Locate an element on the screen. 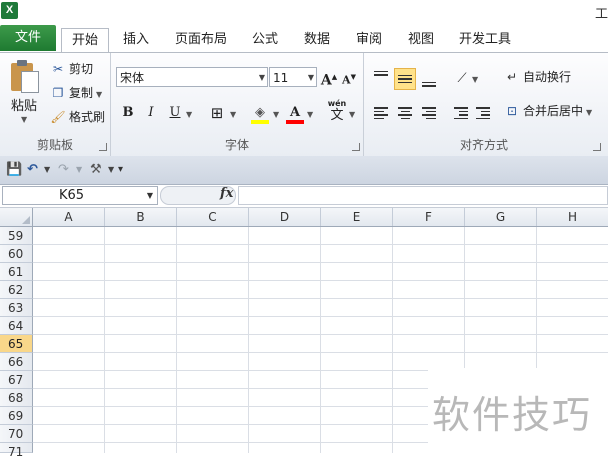 The height and width of the screenshot is (461, 608). copy-icon: ❐ is located at coordinates (58, 93).